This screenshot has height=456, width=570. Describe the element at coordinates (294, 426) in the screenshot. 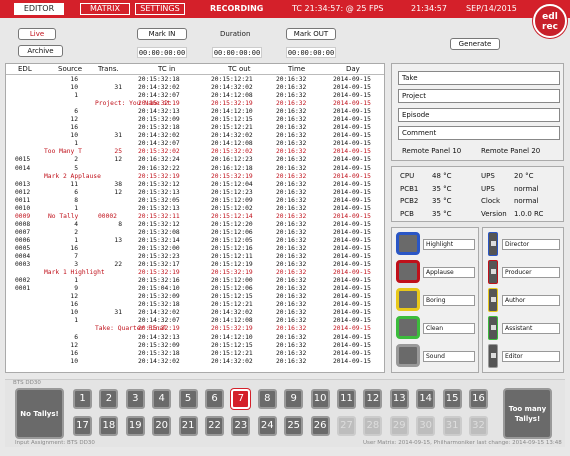

I see `source-button-25: 25` at that location.